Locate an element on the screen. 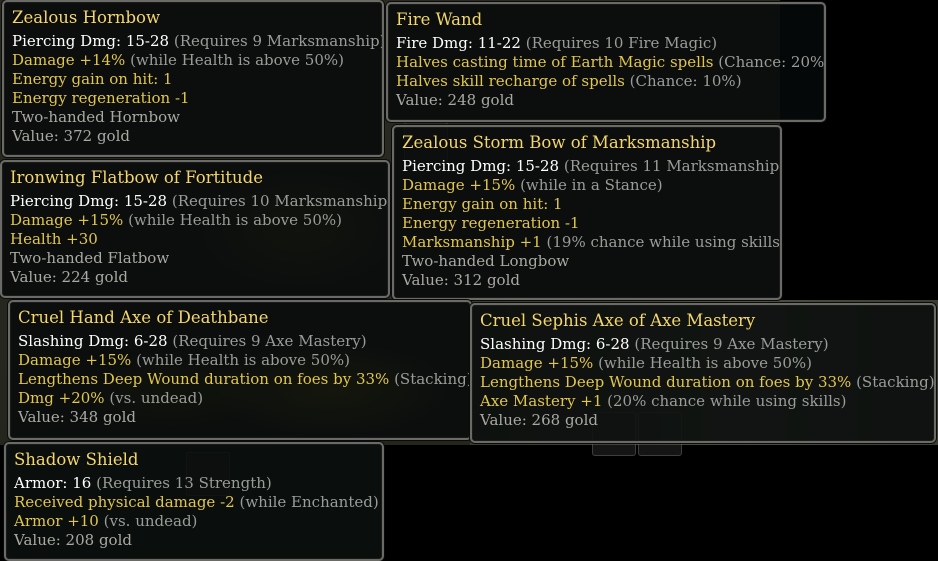 The width and height of the screenshot is (938, 561). item-value: Value: 208 gold is located at coordinates (73, 540).